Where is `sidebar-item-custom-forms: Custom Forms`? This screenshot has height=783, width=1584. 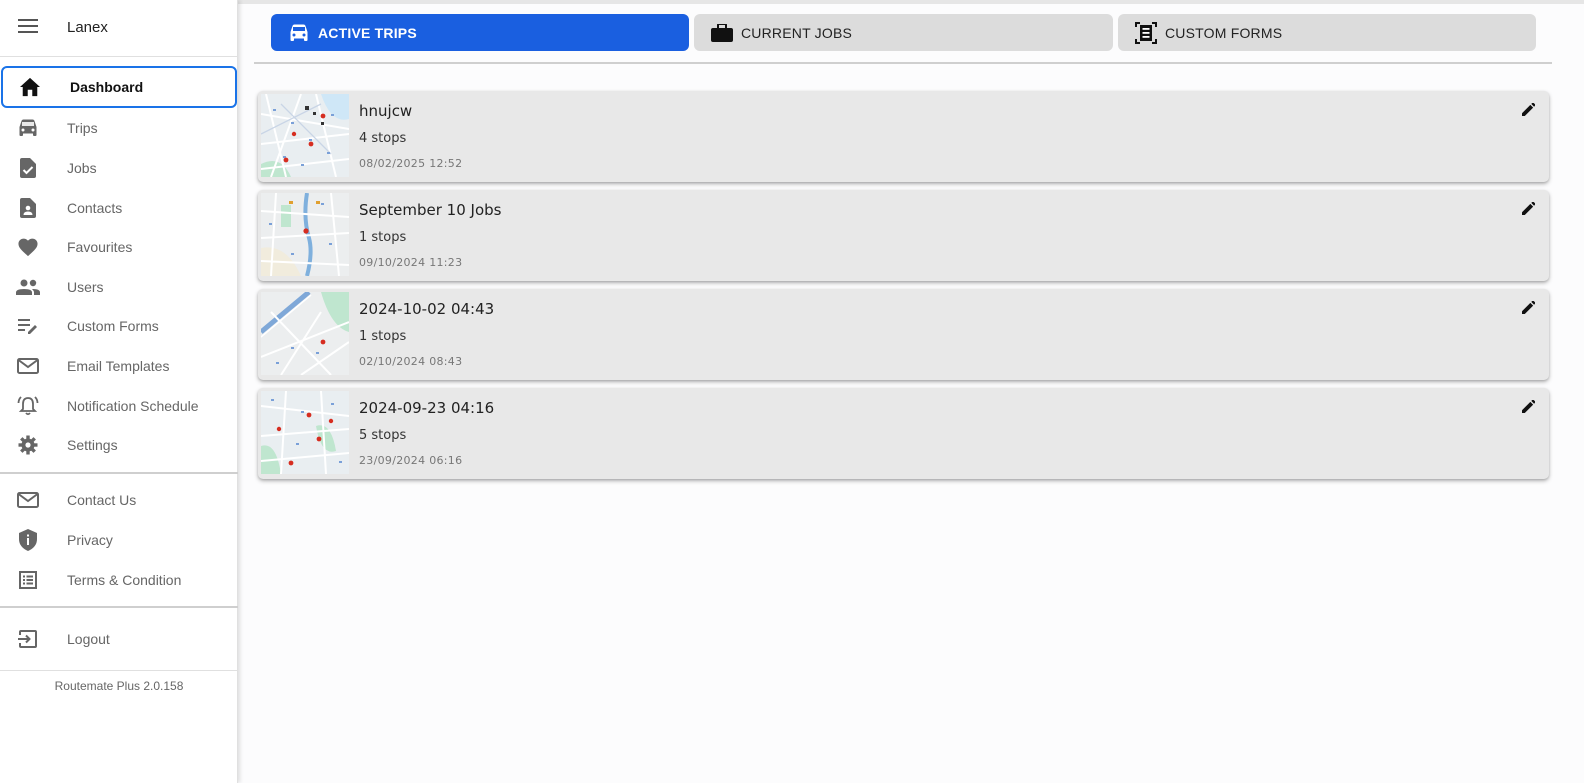
sidebar-item-custom-forms: Custom Forms is located at coordinates (118, 326).